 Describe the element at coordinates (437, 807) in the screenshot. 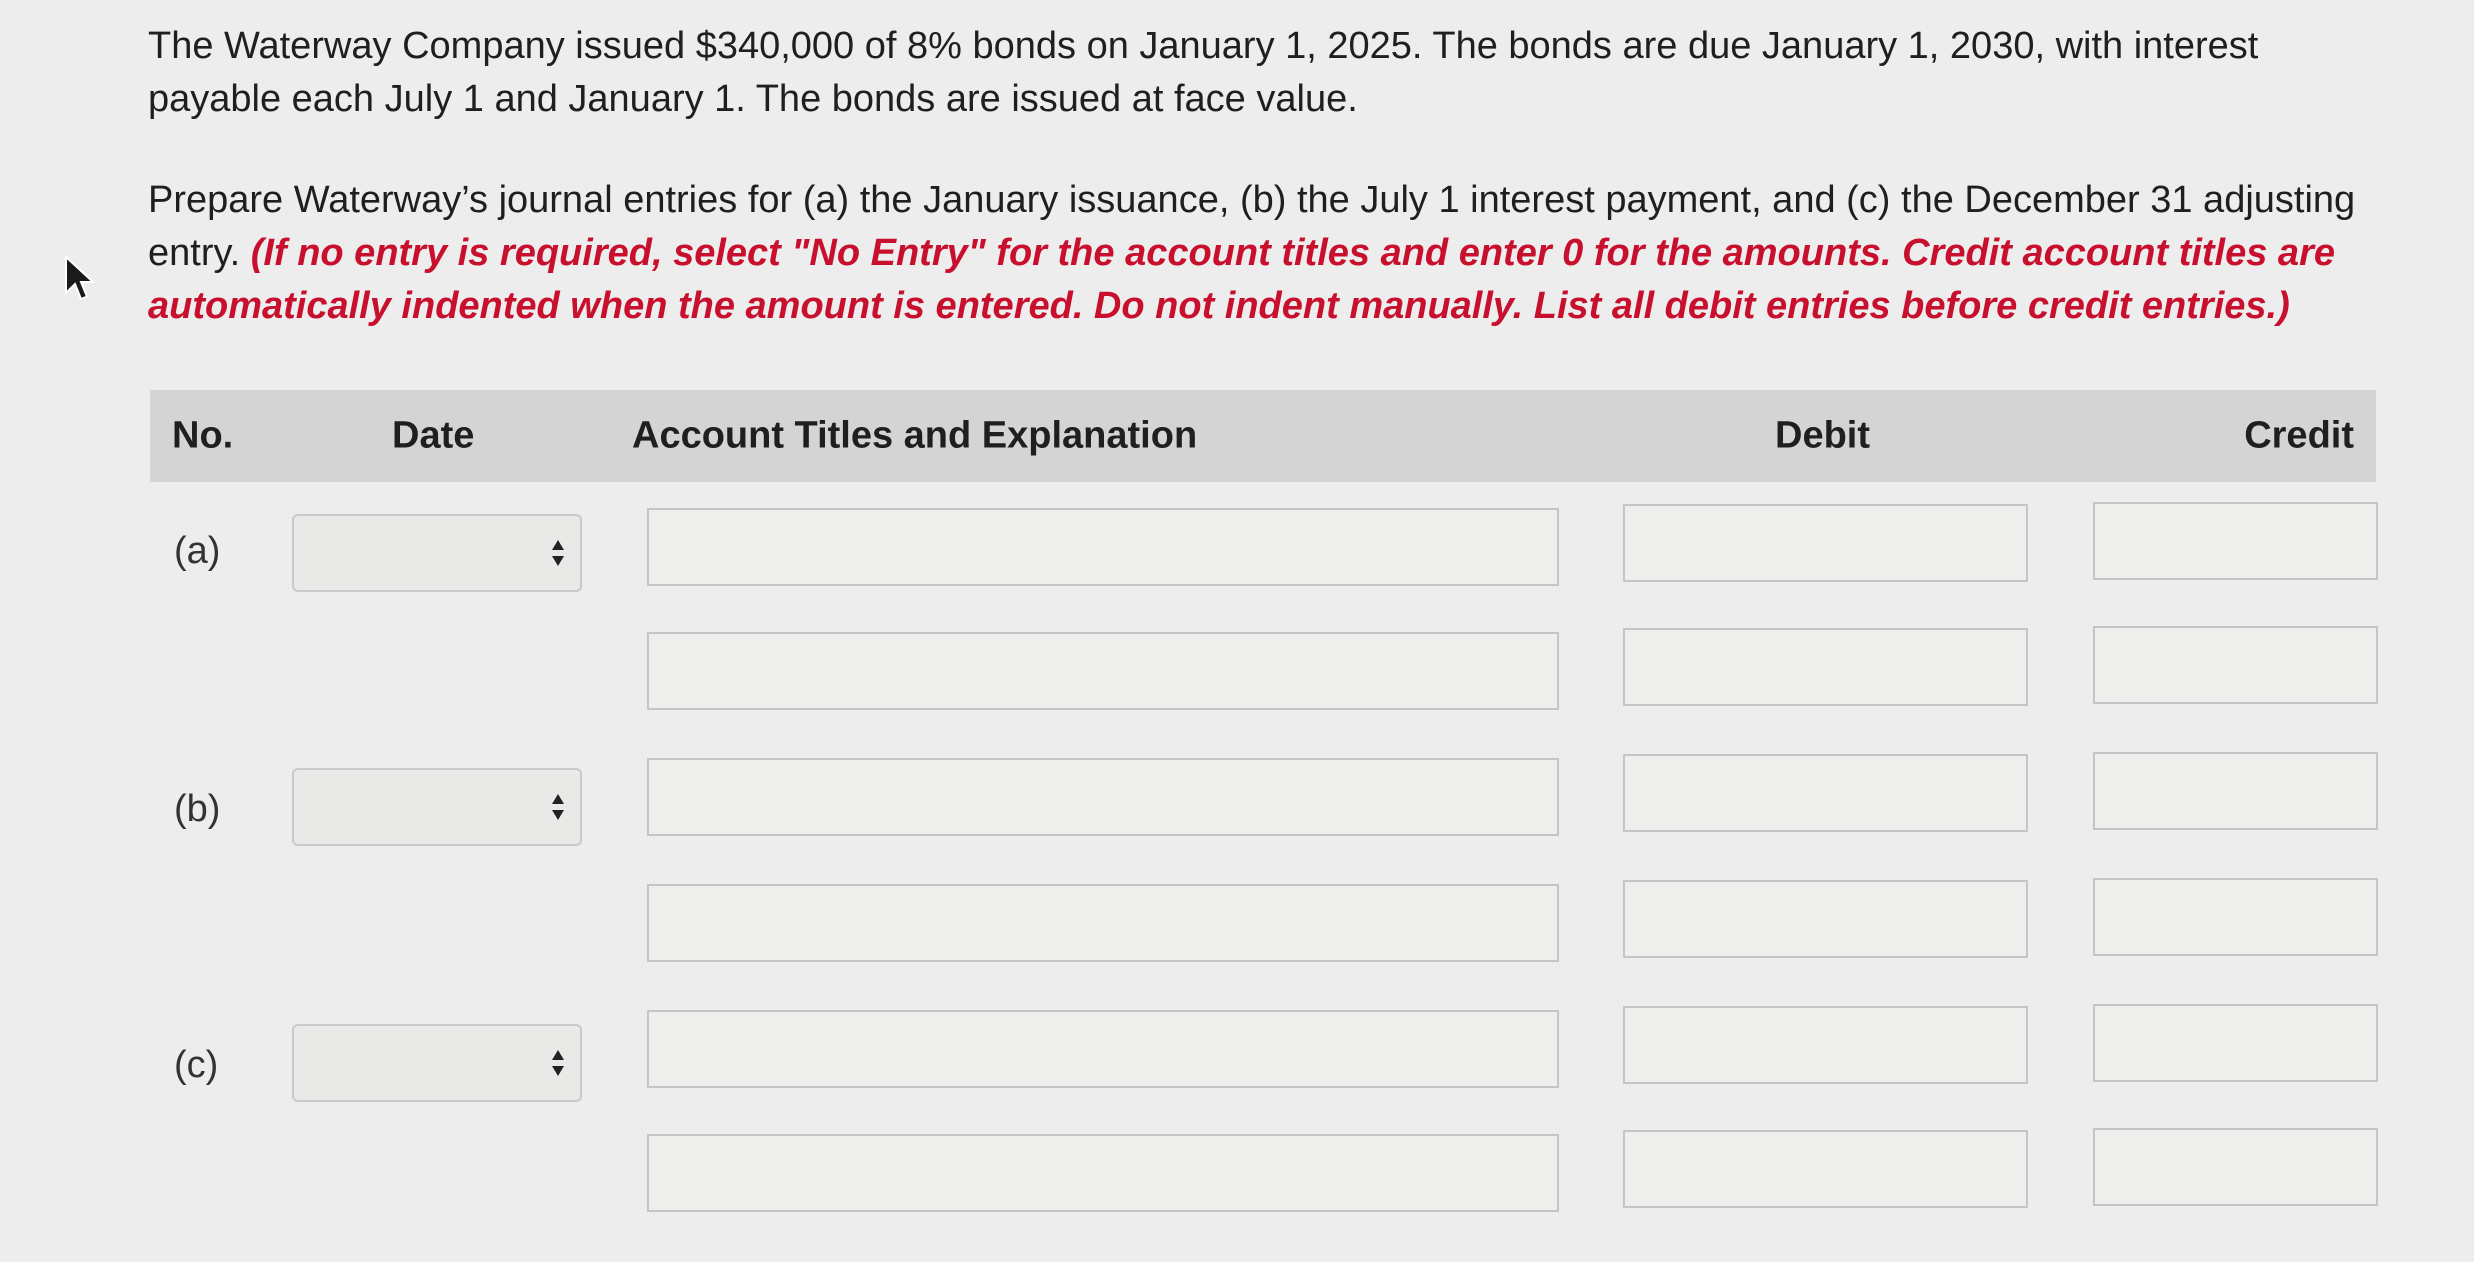

I see `date-select-b` at that location.